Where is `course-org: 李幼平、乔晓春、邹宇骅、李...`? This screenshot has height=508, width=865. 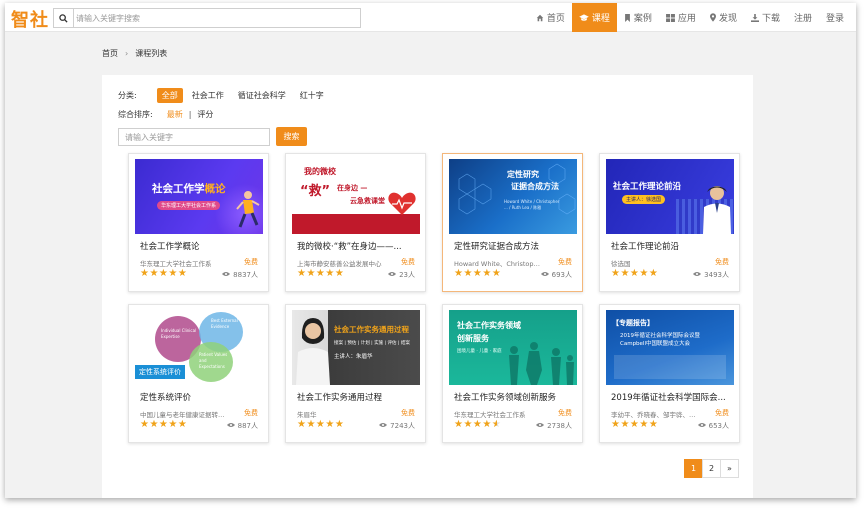 course-org: 李幼平、乔晓春、邹宇骅、李... is located at coordinates (655, 415).